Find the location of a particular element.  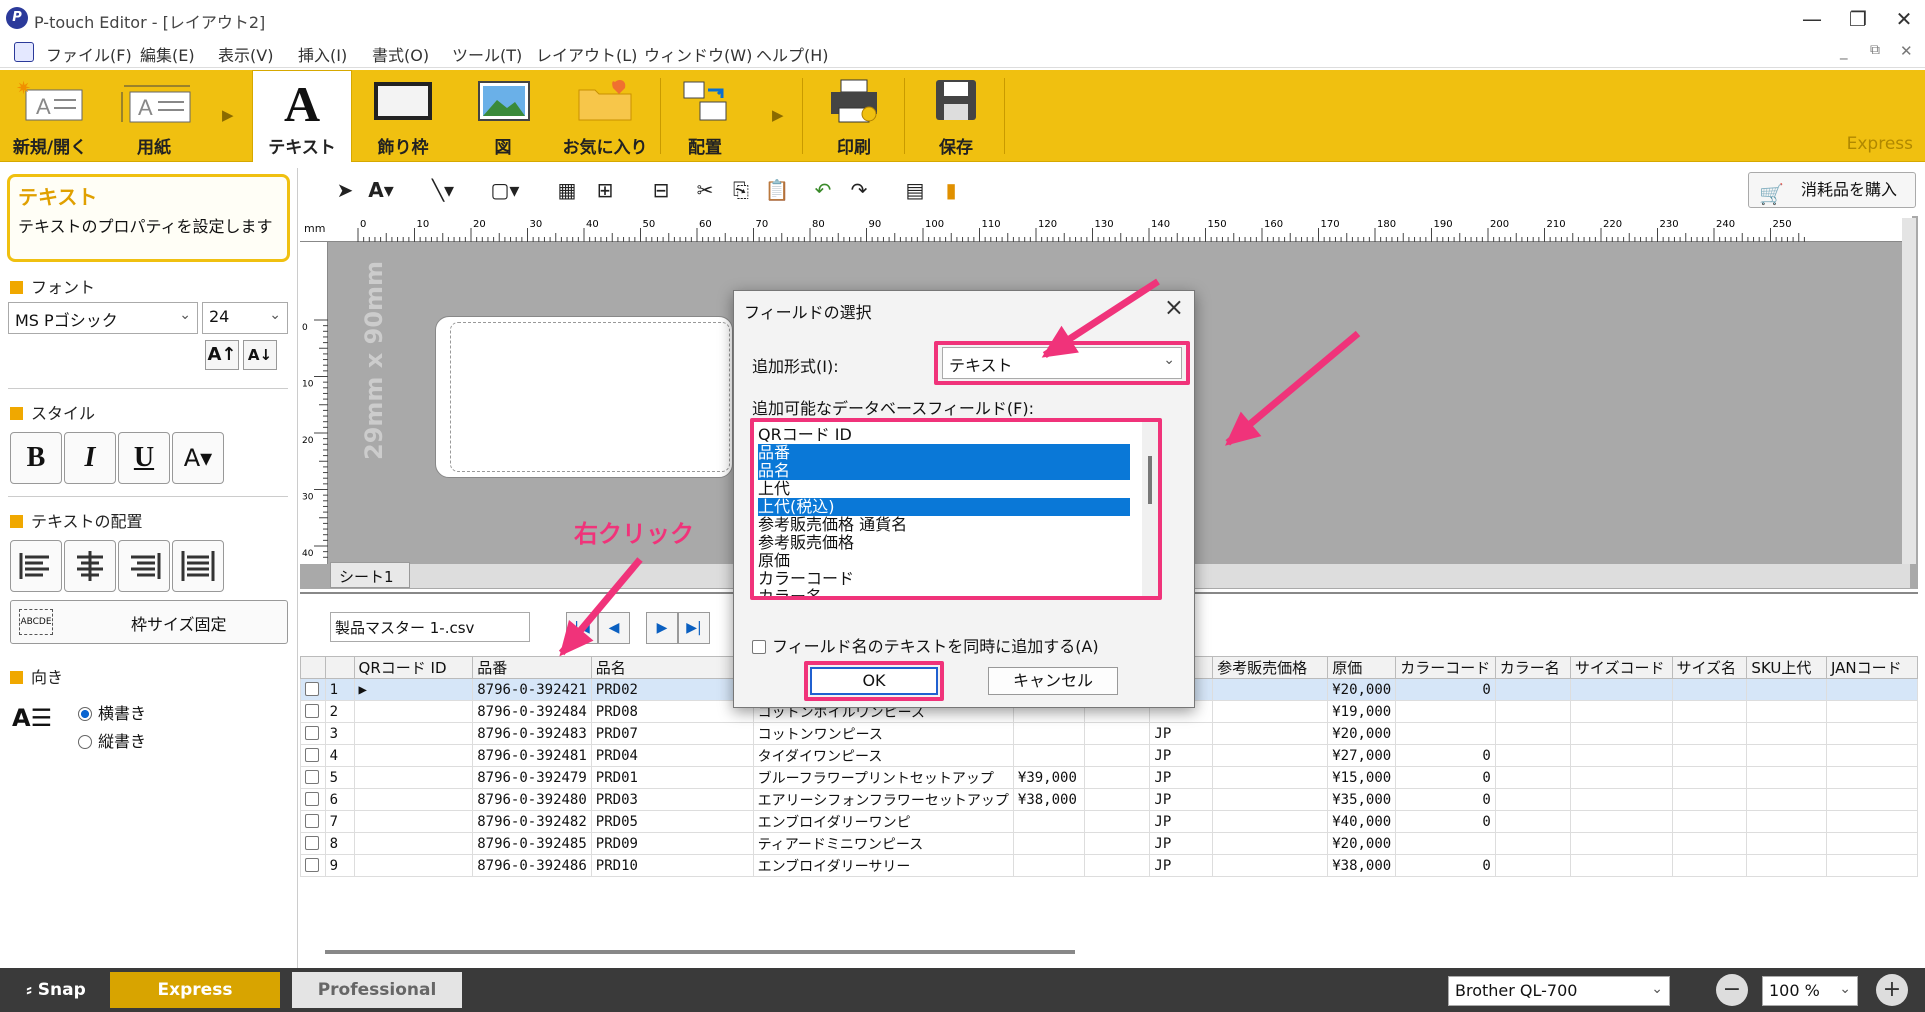

table-row: 3 8796-0-392483 PRD07 コットンワンピース JP ¥20,000 is located at coordinates (1109, 733).